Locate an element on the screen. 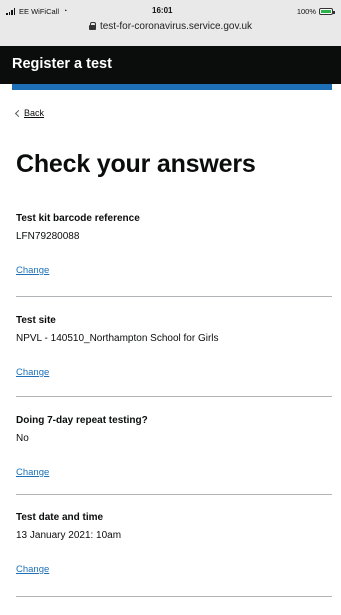 This screenshot has width=341, height=615. change-test-site-link: Change is located at coordinates (32, 372).